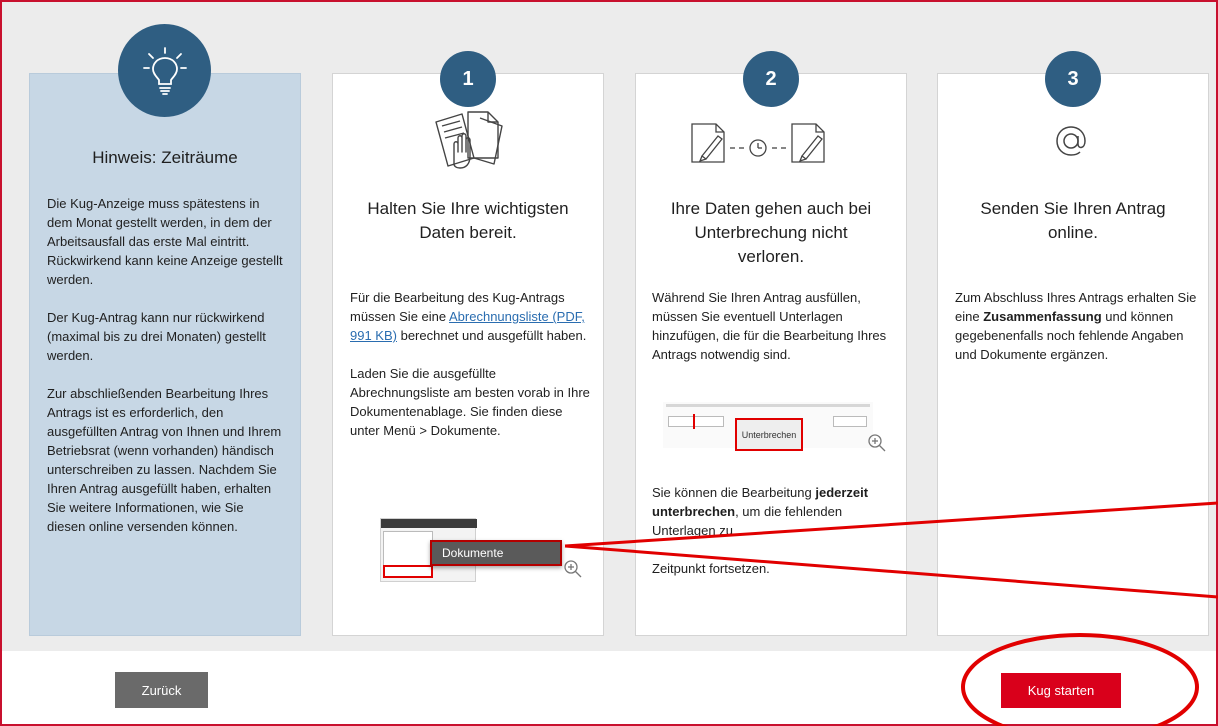  What do you see at coordinates (891, 571) in the screenshot?
I see `annotation-line-lower` at bounding box center [891, 571].